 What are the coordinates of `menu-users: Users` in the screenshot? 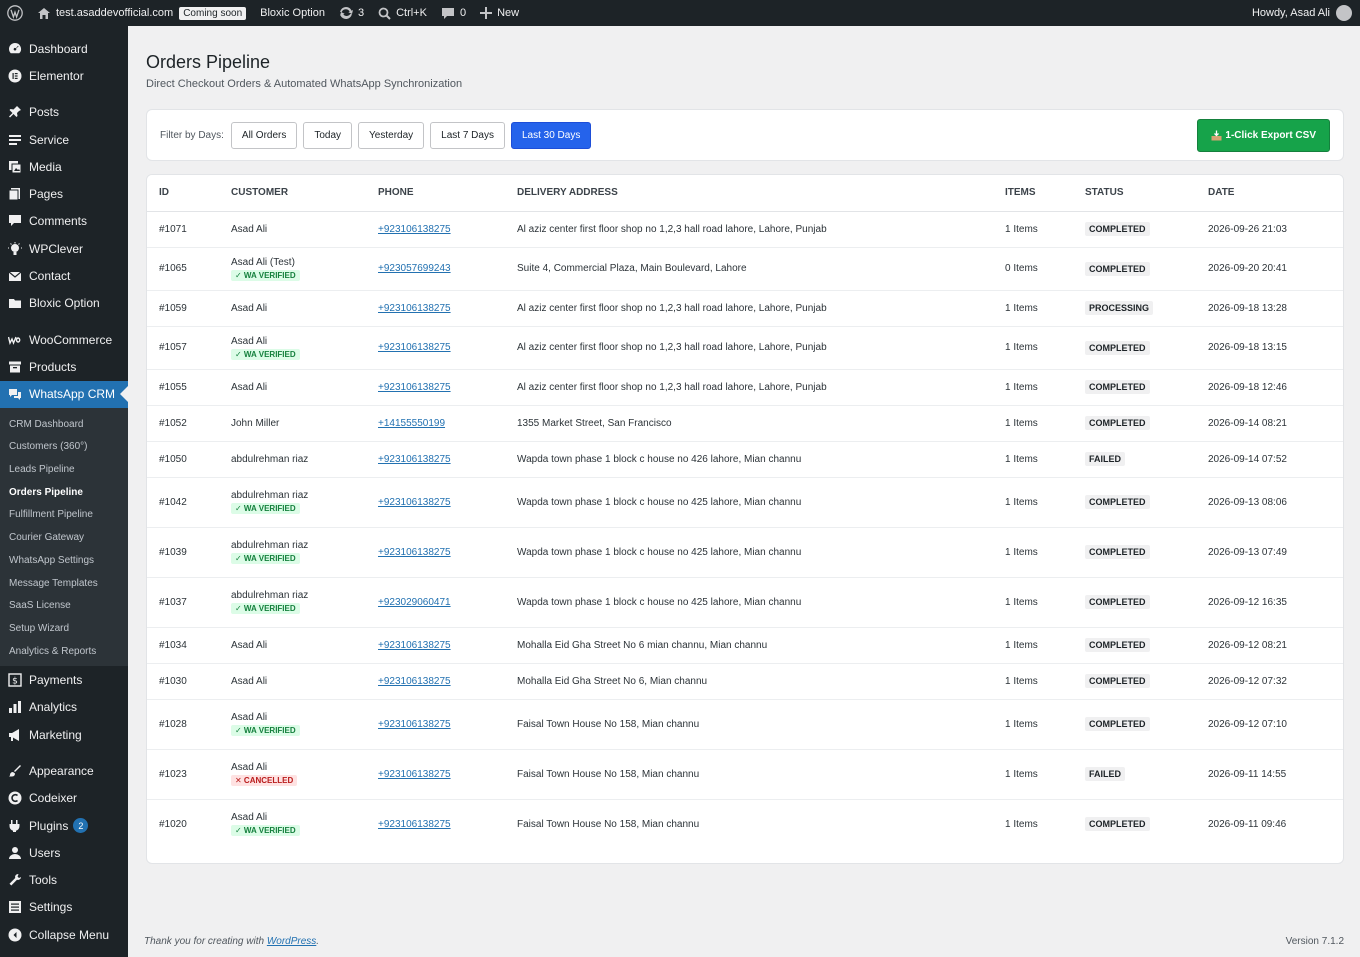 It's located at (64, 852).